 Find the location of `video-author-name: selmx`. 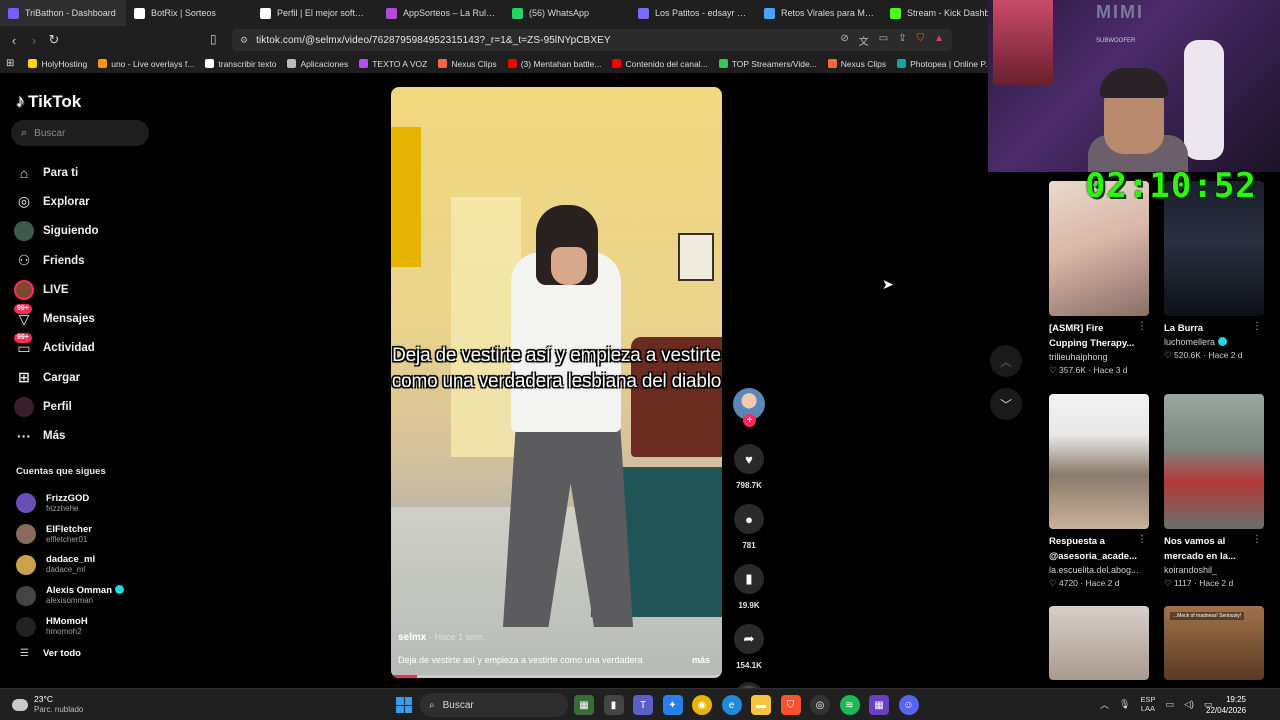

video-author-name: selmx is located at coordinates (412, 637).